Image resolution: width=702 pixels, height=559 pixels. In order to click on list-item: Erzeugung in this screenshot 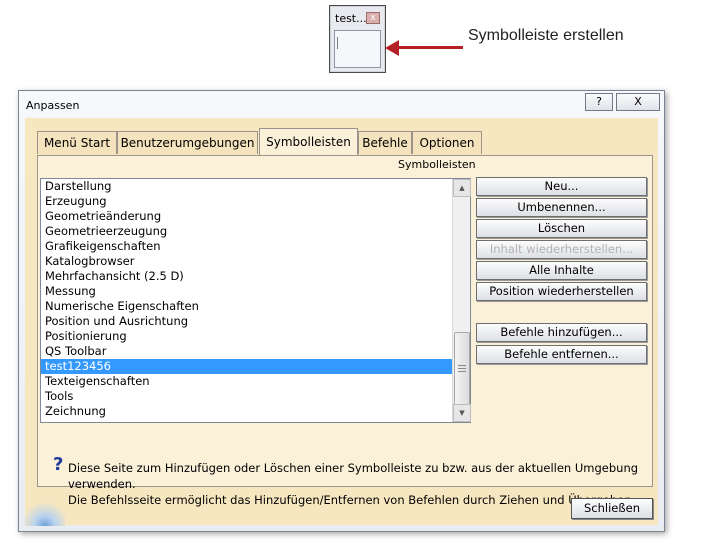, I will do `click(247, 201)`.